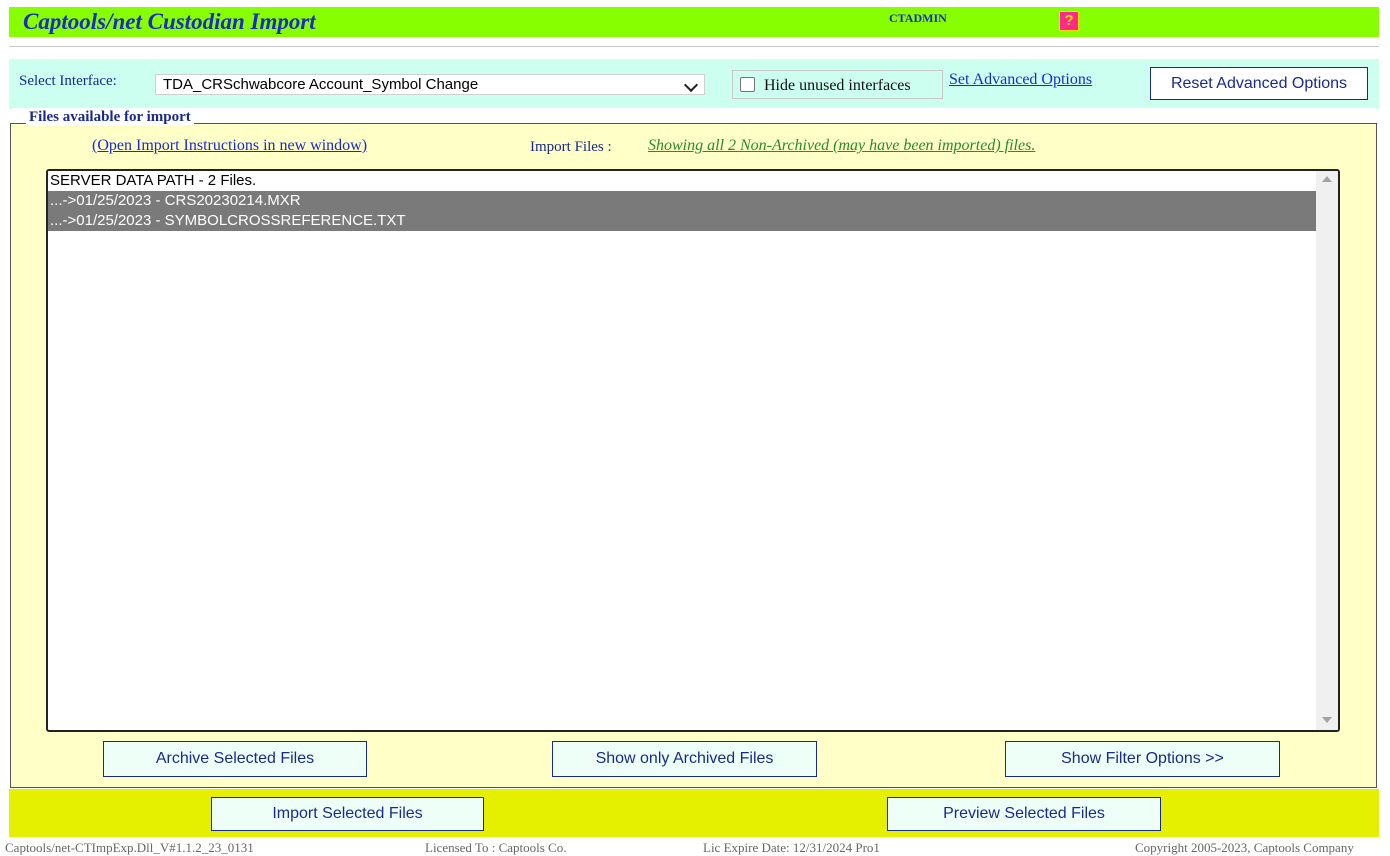 The width and height of the screenshot is (1390, 856). I want to click on preview-selected-files-button: Preview Selected Files, so click(1024, 814).